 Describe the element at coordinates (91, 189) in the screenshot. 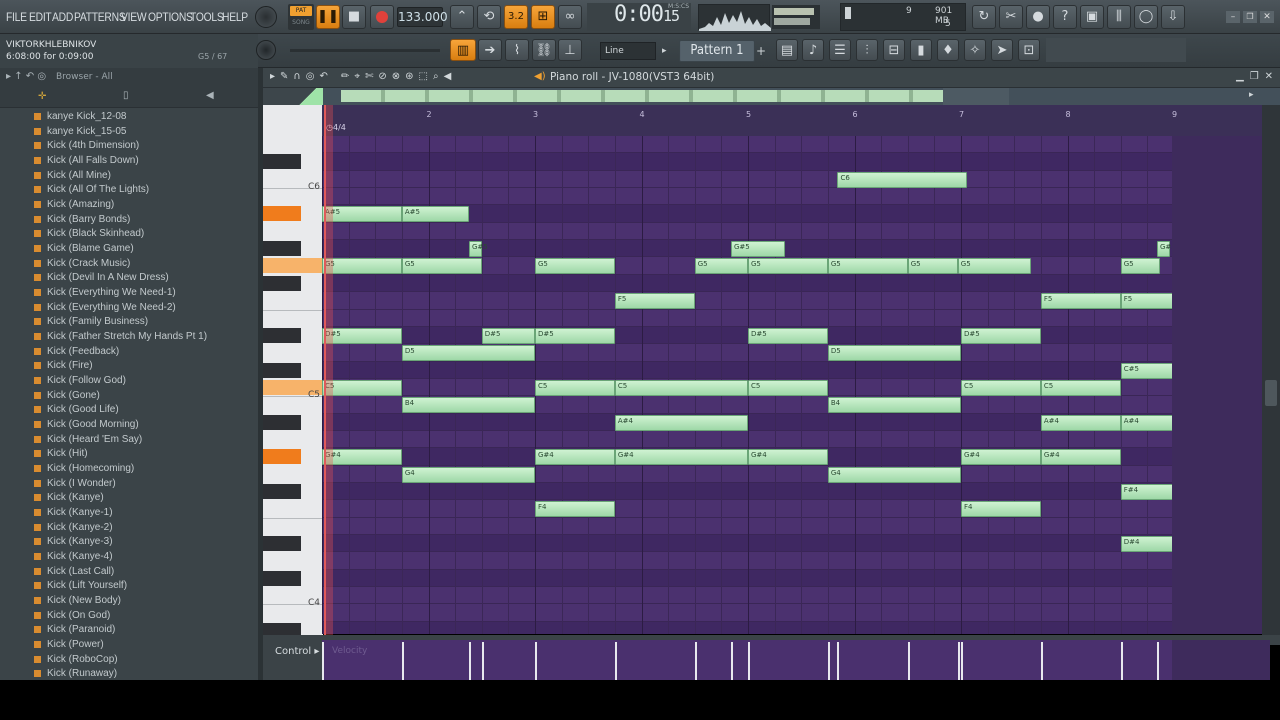

I see `browser-item: Kick (All Of The Lights)` at that location.